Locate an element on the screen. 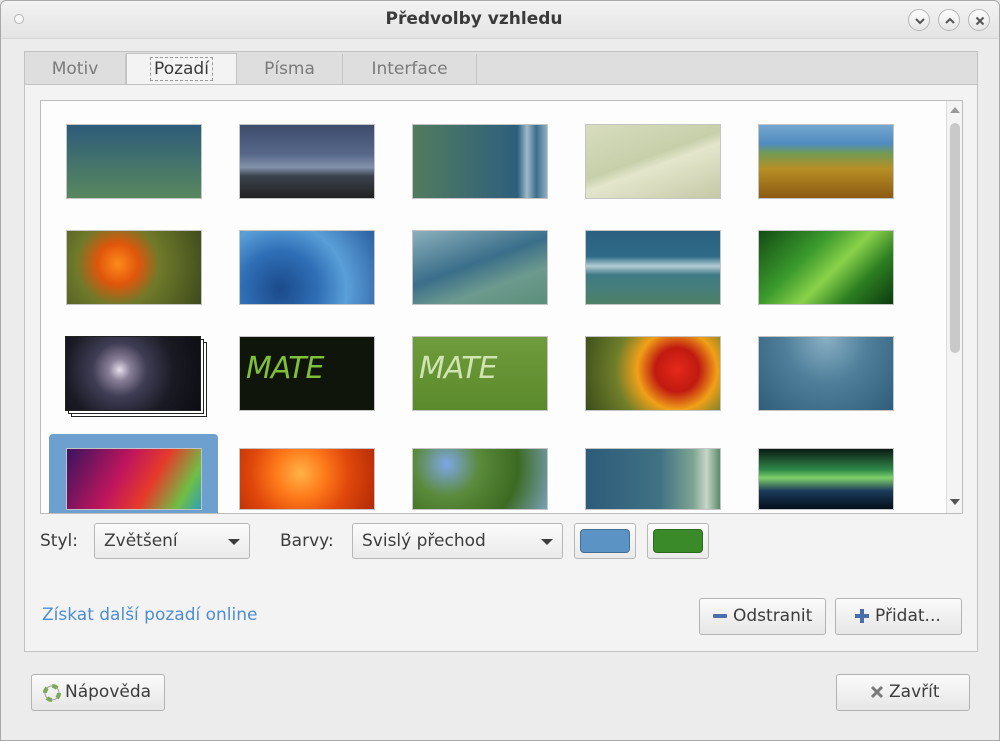 This screenshot has height=741, width=1000. gallery-scrollbar is located at coordinates (954, 307).